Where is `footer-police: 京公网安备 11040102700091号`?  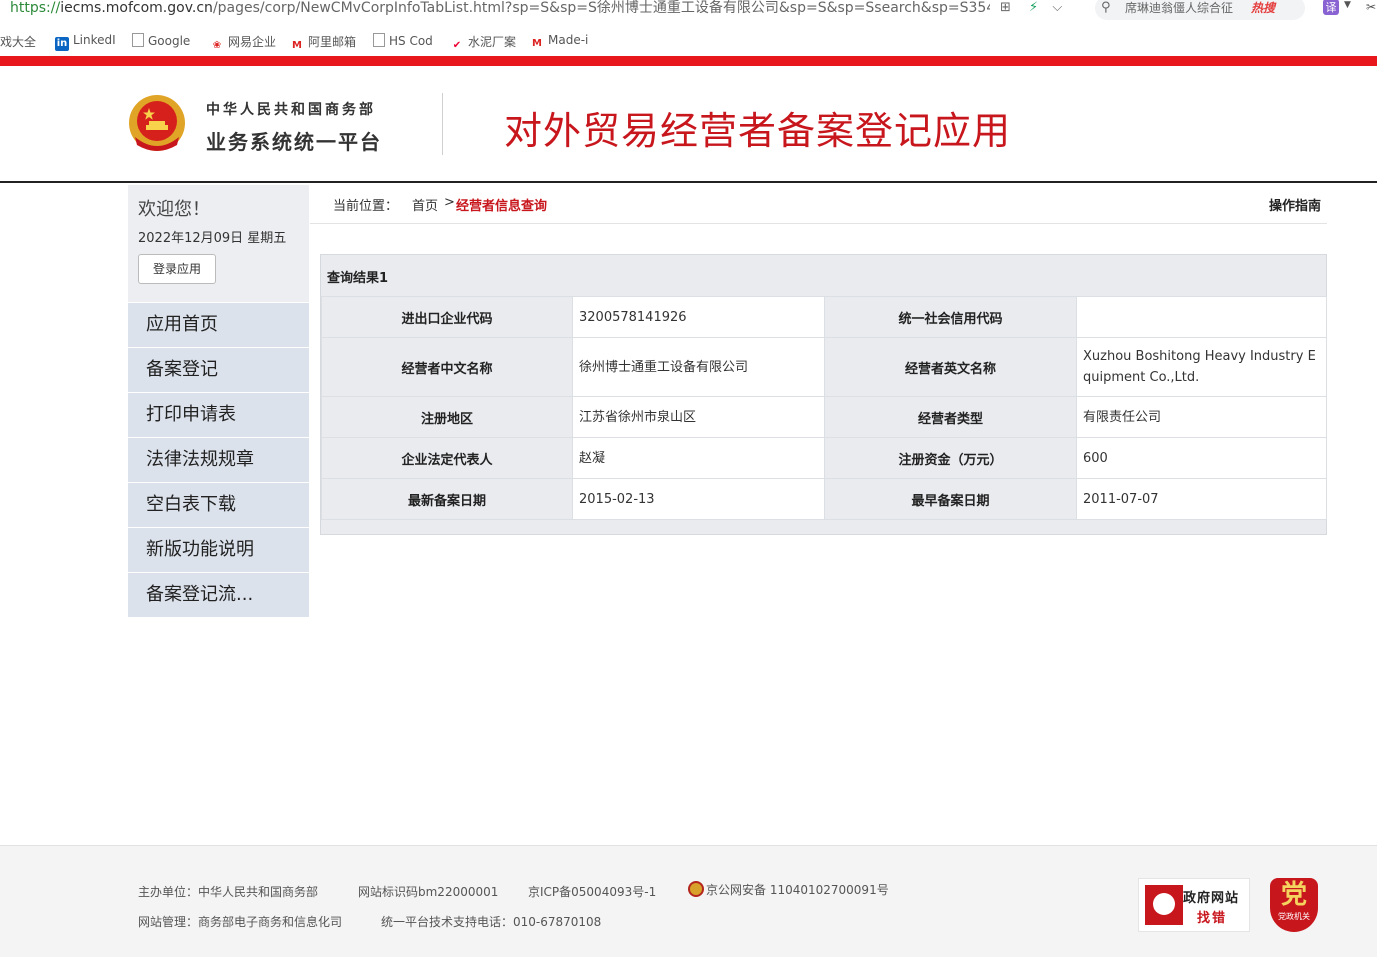
footer-police: 京公网安备 11040102700091号 is located at coordinates (788, 889).